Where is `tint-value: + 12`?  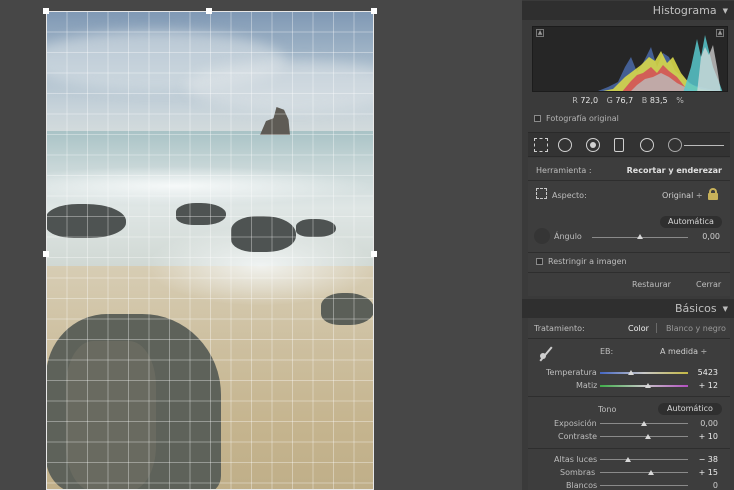 tint-value: + 12 is located at coordinates (708, 385).